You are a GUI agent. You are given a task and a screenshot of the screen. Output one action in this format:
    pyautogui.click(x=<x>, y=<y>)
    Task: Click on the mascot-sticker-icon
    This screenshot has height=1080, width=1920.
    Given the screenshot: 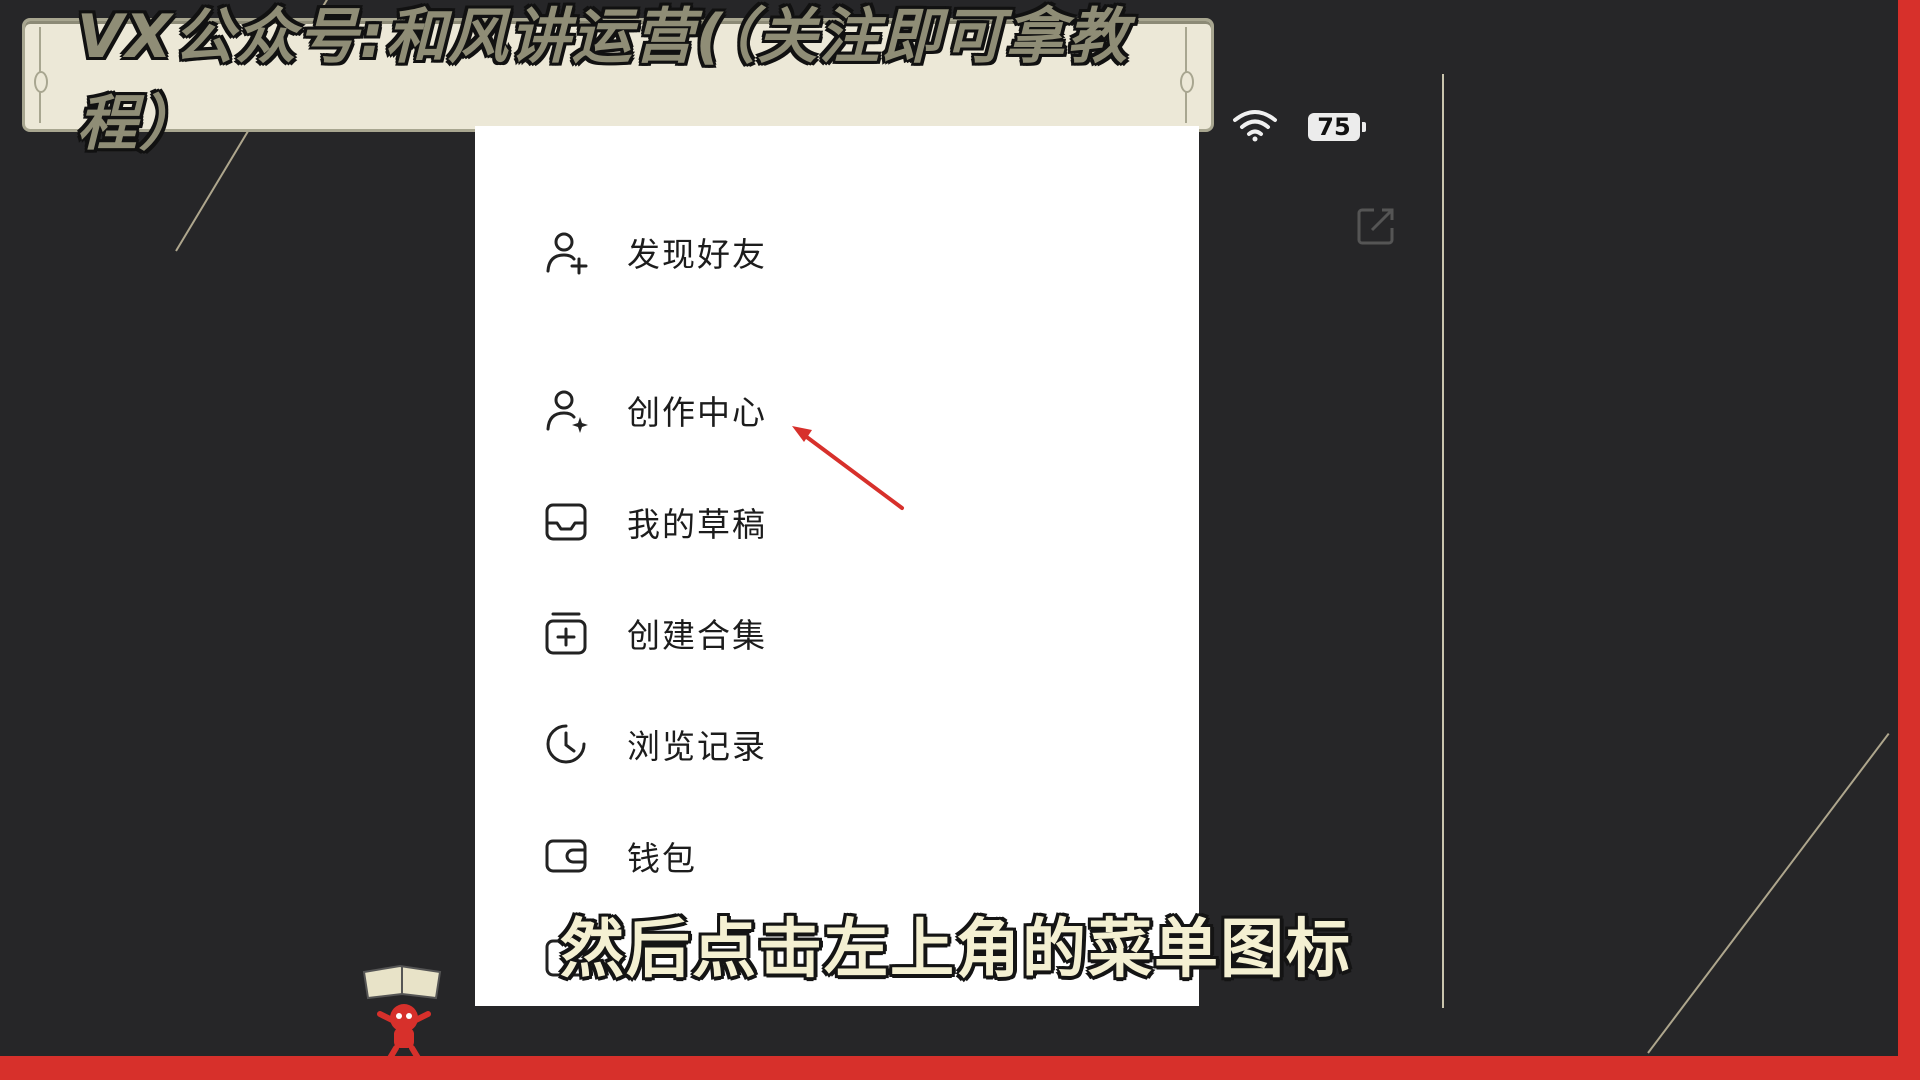 What is the action you would take?
    pyautogui.click(x=405, y=1012)
    